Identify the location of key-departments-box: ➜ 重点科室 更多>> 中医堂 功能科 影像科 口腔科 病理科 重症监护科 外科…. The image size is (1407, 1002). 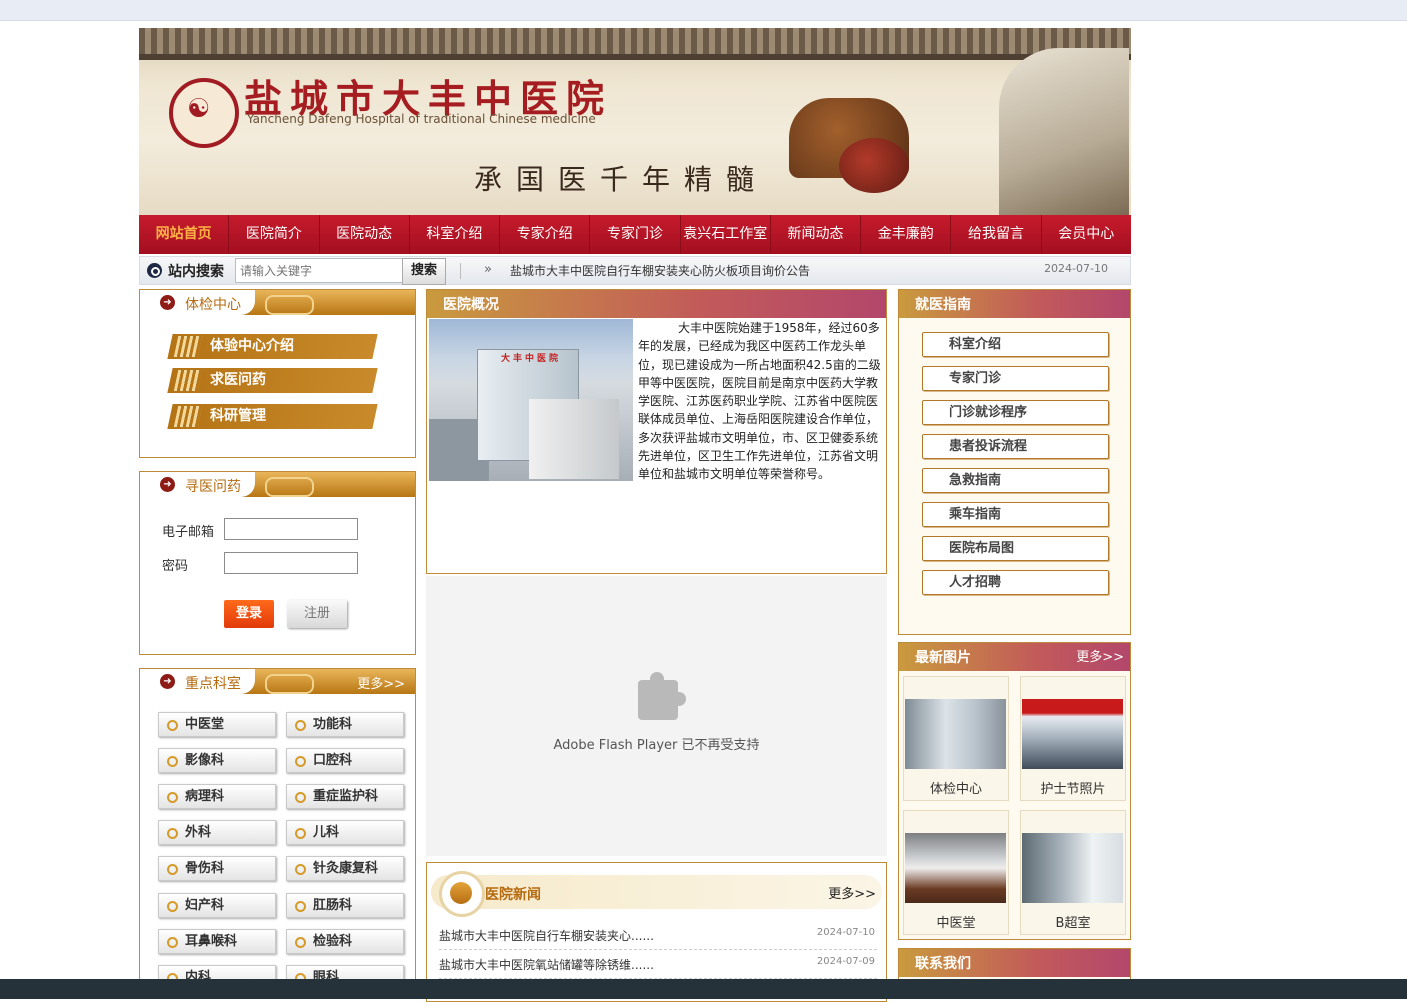
(277, 829).